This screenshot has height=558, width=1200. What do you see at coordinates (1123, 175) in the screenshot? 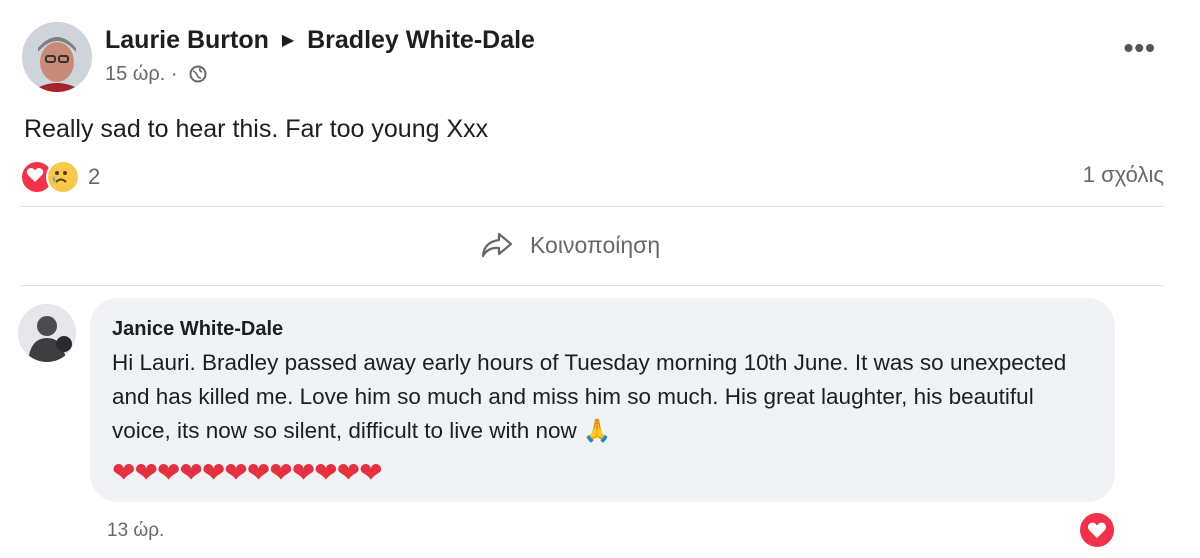
I see `comment-count-link: 1 σχόλις` at bounding box center [1123, 175].